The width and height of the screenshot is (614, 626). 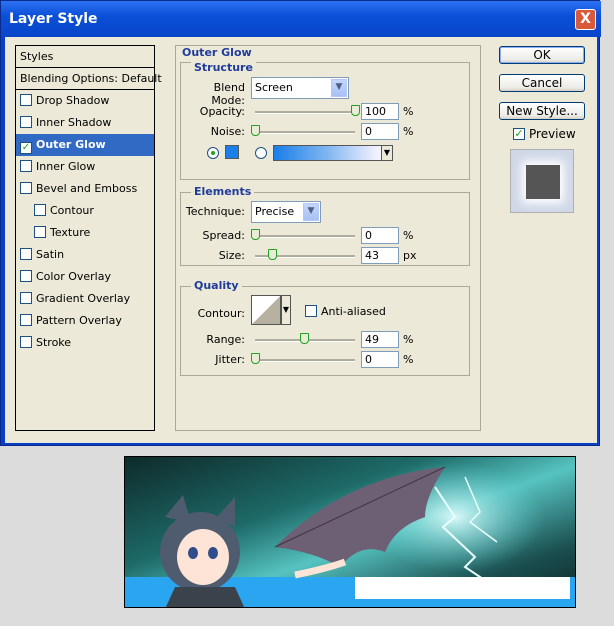 What do you see at coordinates (228, 94) in the screenshot?
I see `blend-mode-label: Blend Mode:` at bounding box center [228, 94].